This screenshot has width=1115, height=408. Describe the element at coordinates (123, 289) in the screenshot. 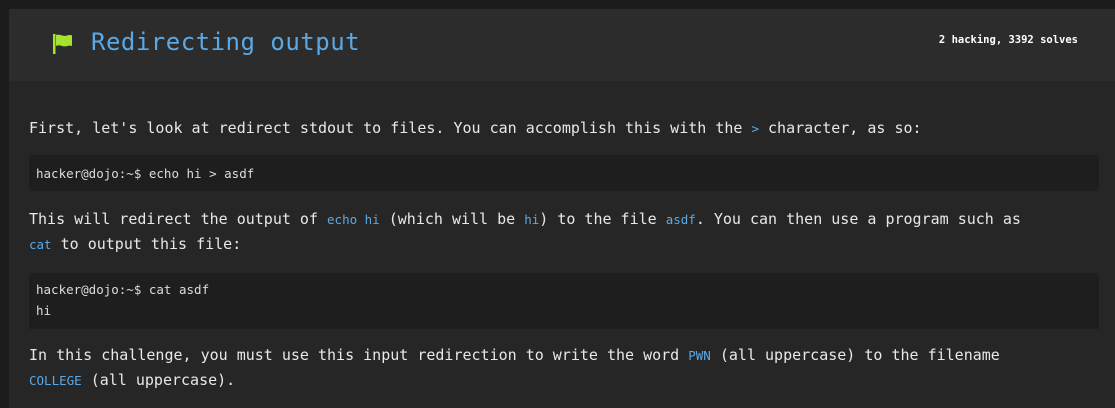

I see `code-line: hacker@dojo:~$ cat asdf` at that location.